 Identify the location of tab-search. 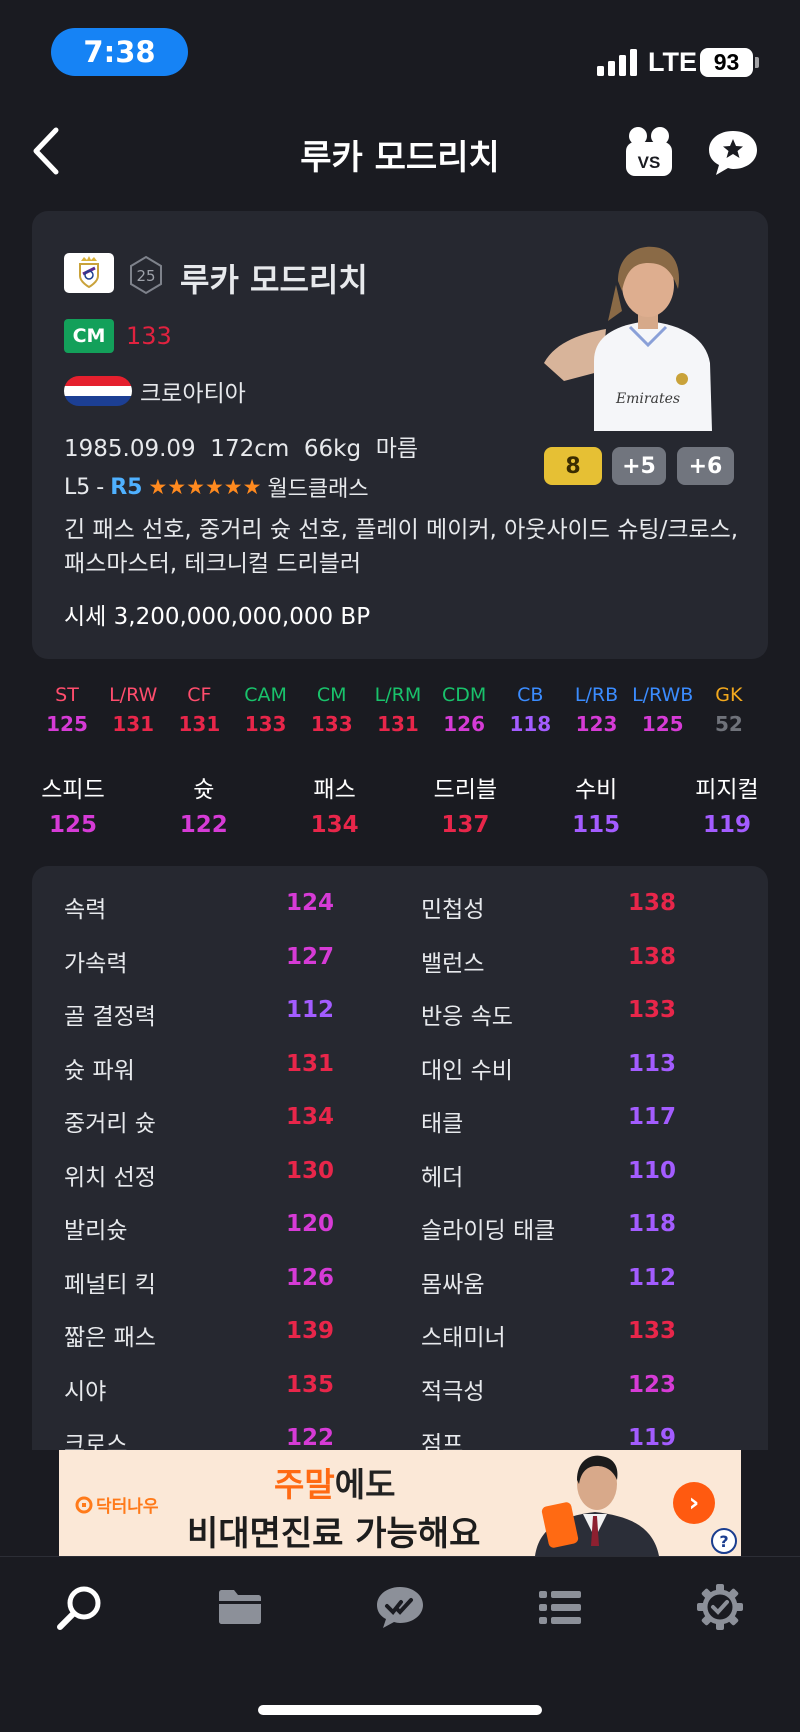
(80, 1607).